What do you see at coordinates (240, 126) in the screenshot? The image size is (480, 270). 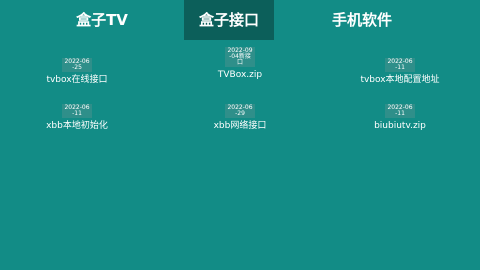 I see `item-label: xbb网络接口` at bounding box center [240, 126].